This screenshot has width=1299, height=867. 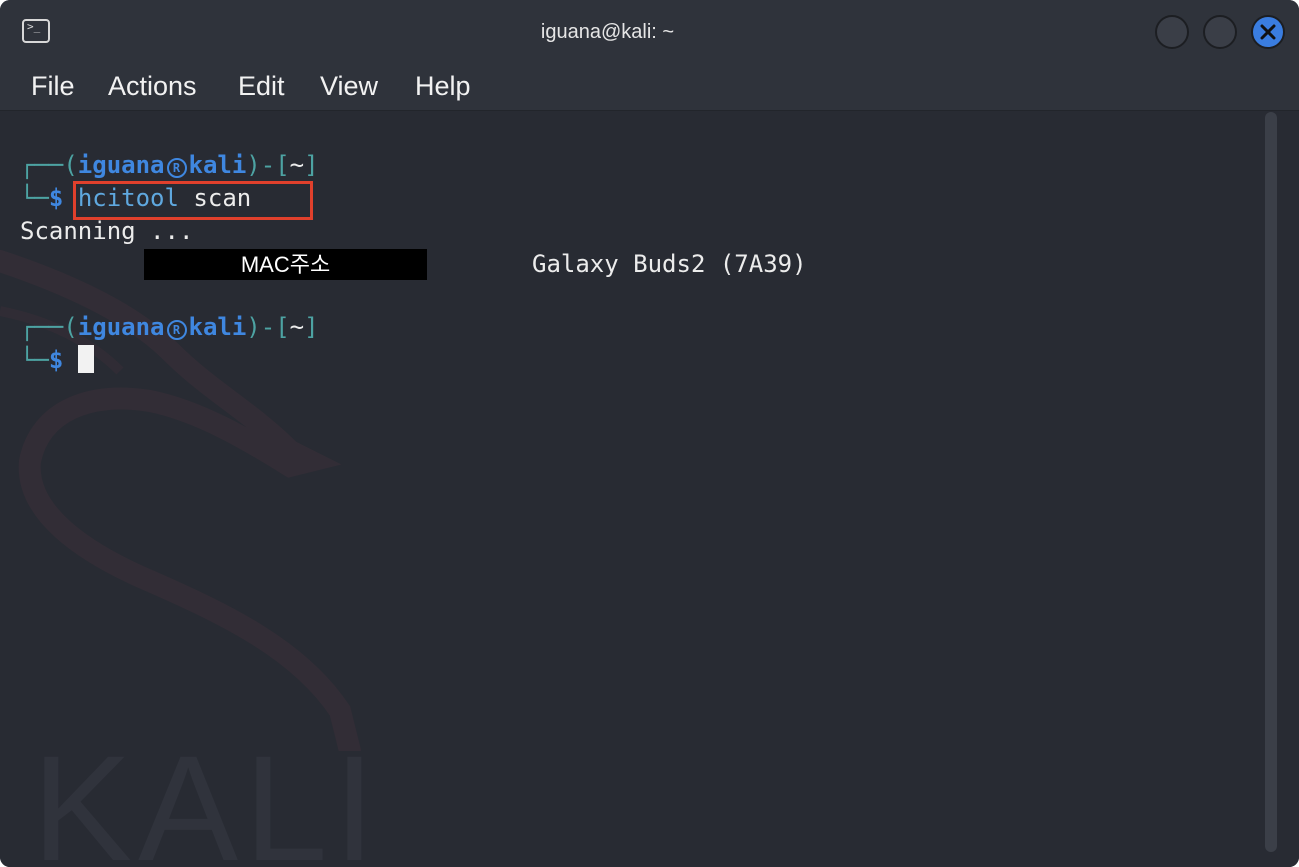 I want to click on prompt-line-1: ┌──(iguana Rkali)-[~], so click(x=169, y=165).